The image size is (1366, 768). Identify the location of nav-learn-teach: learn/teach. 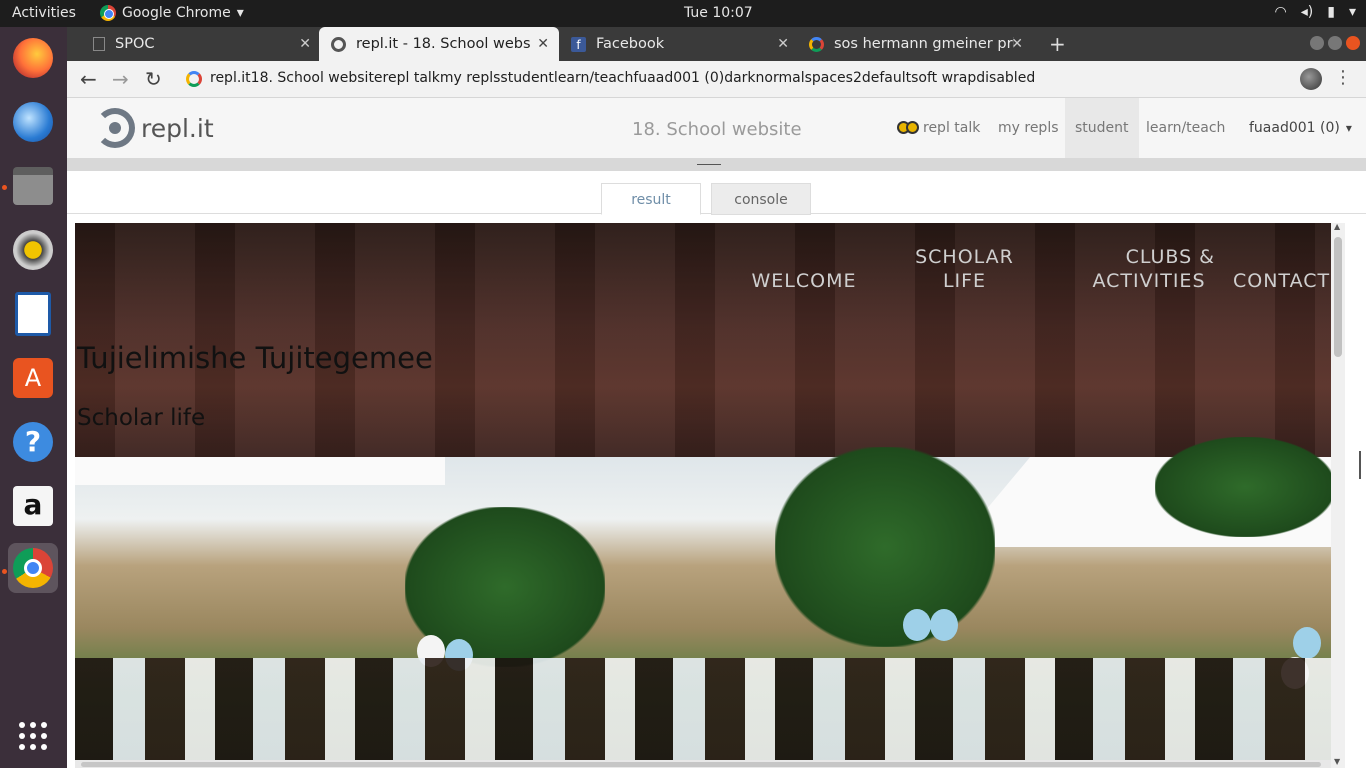
(1185, 128).